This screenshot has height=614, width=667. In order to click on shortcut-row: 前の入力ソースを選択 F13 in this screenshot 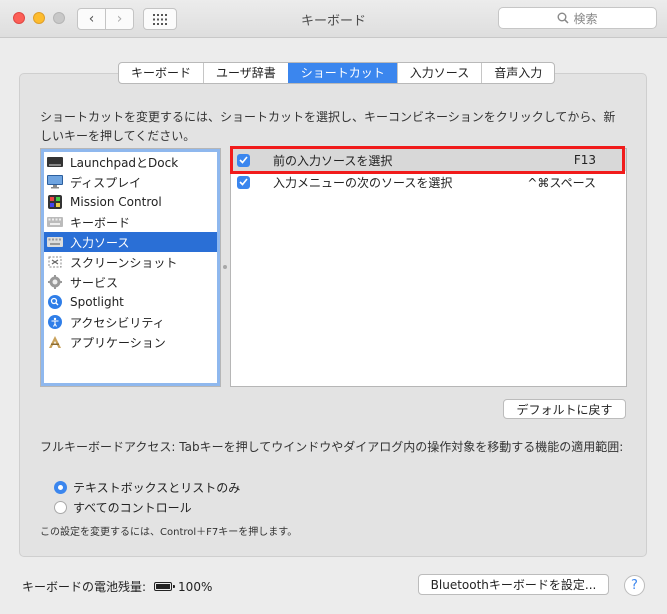, I will do `click(428, 160)`.